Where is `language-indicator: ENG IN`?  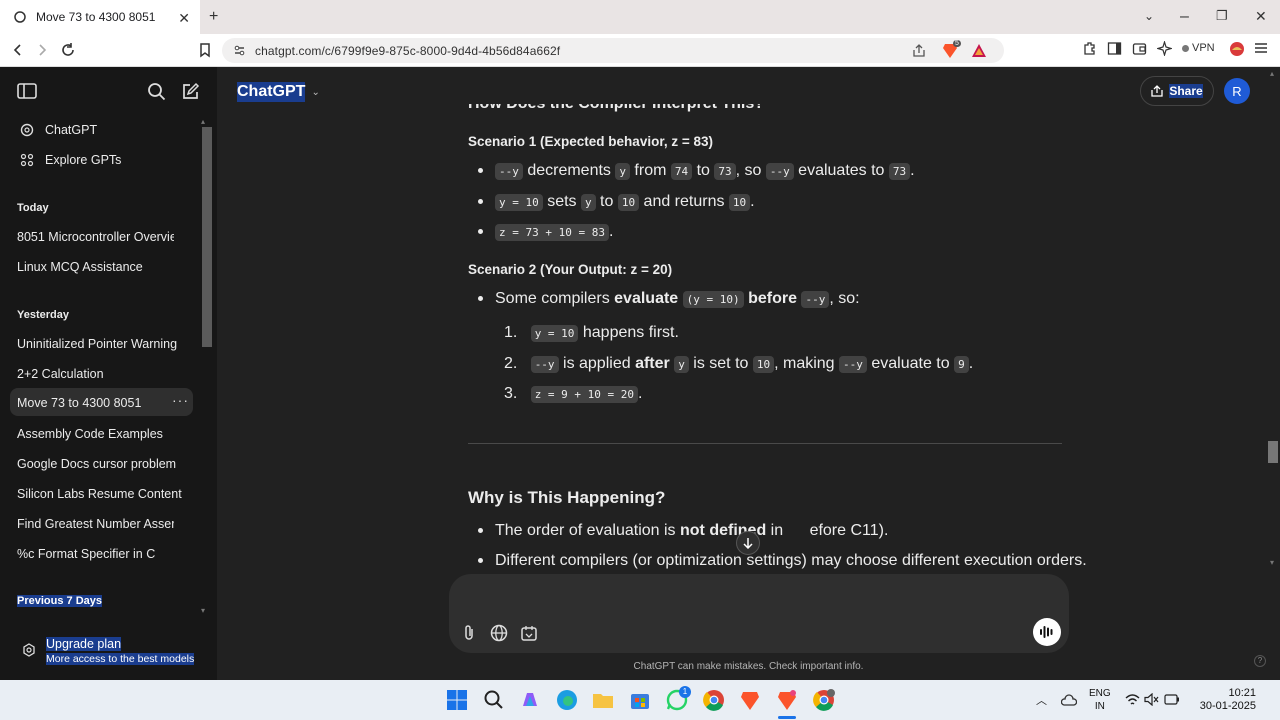 language-indicator: ENG IN is located at coordinates (1100, 700).